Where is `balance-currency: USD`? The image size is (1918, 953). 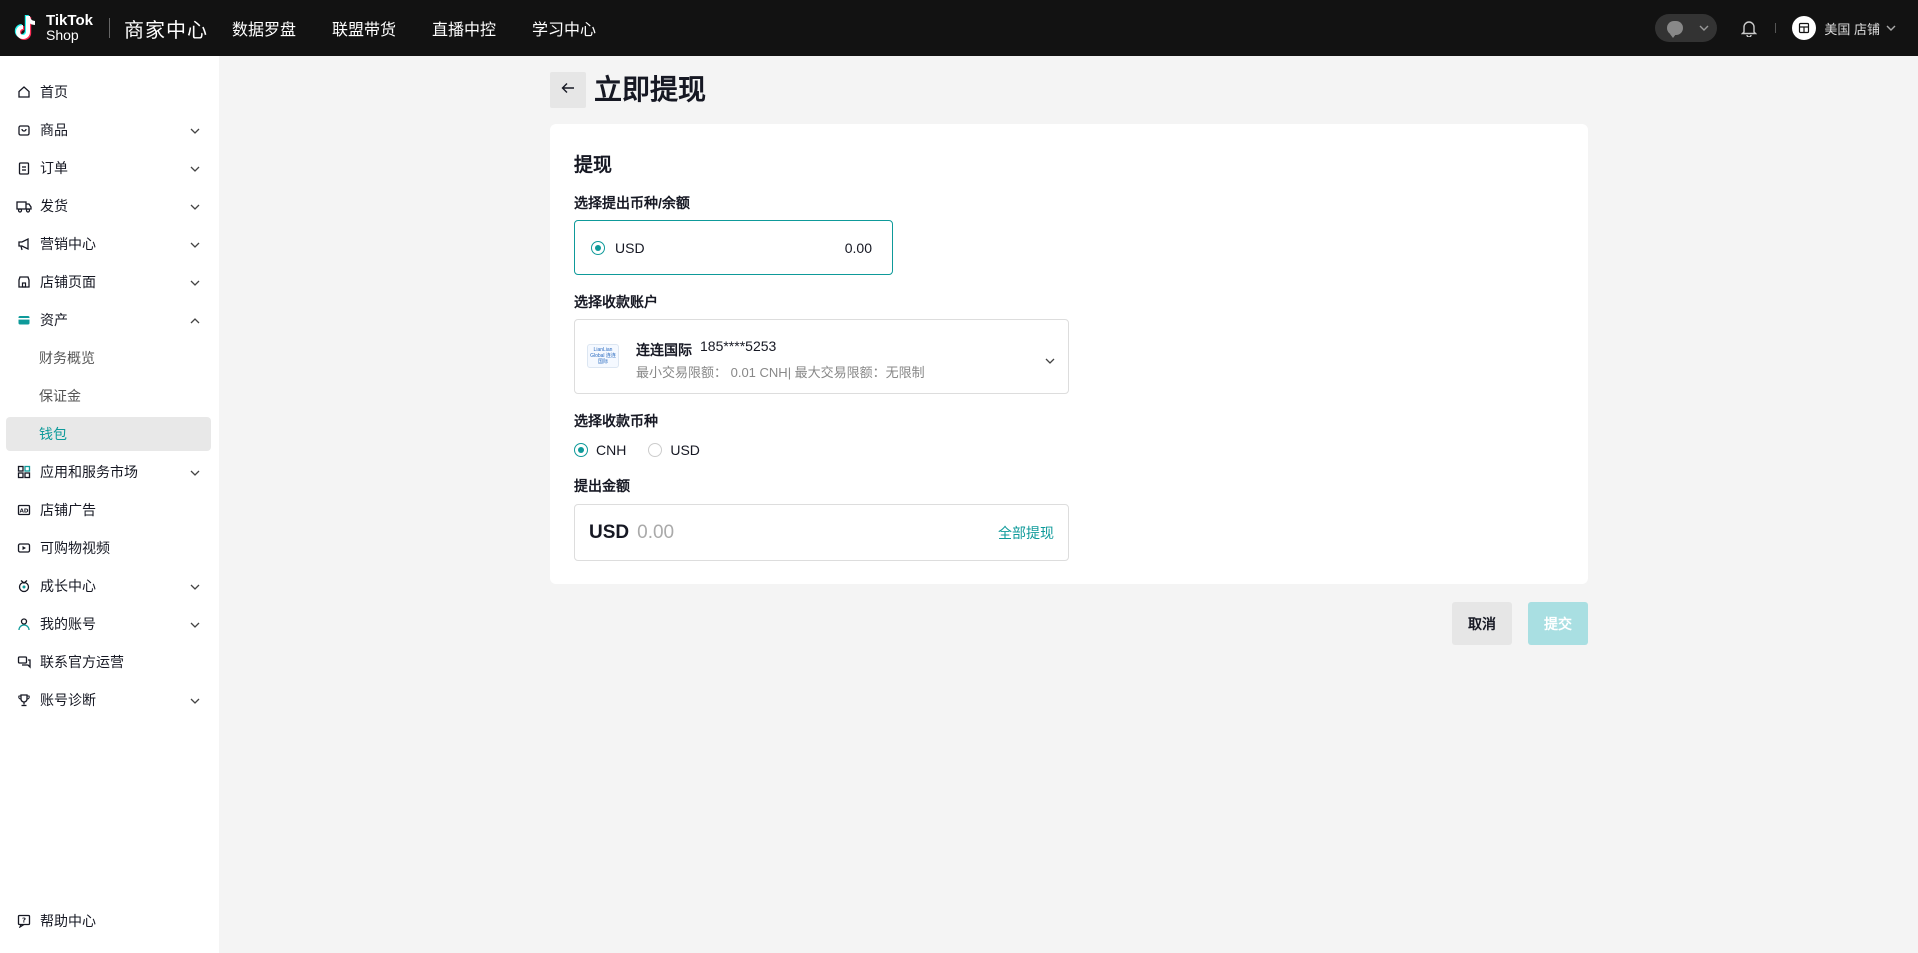 balance-currency: USD is located at coordinates (630, 247).